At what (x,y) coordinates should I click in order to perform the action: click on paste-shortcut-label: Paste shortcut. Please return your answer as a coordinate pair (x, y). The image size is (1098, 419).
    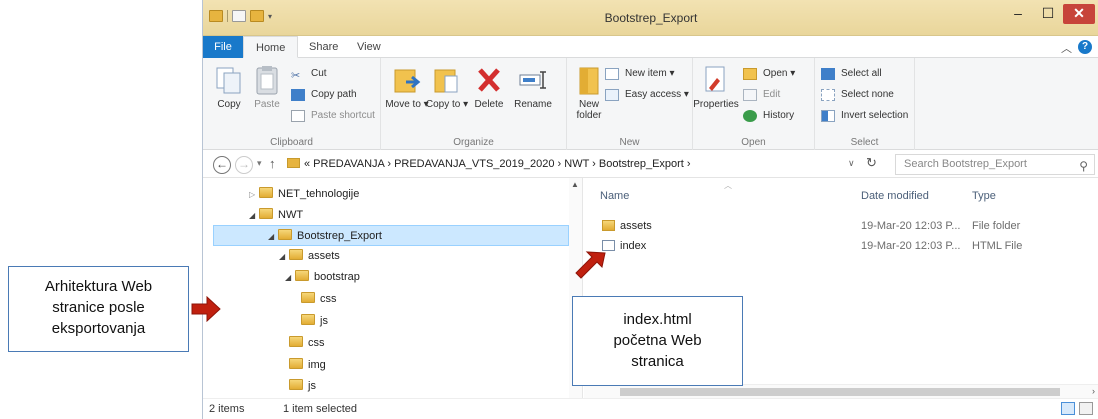
    Looking at the image, I should click on (343, 115).